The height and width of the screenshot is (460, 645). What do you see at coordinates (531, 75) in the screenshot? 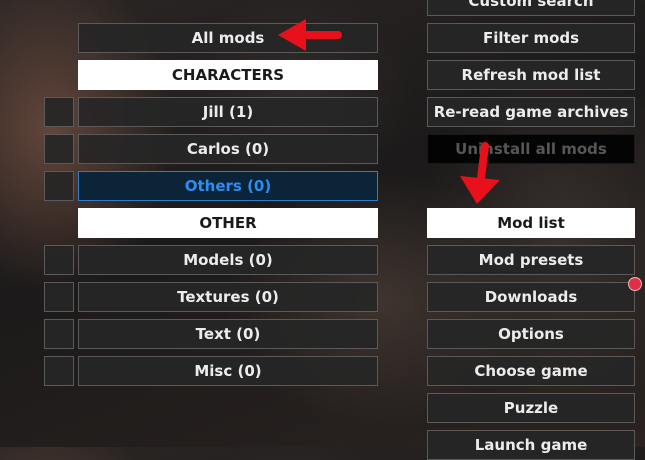
I see `refresh-mod-list-button: Refresh mod list` at bounding box center [531, 75].